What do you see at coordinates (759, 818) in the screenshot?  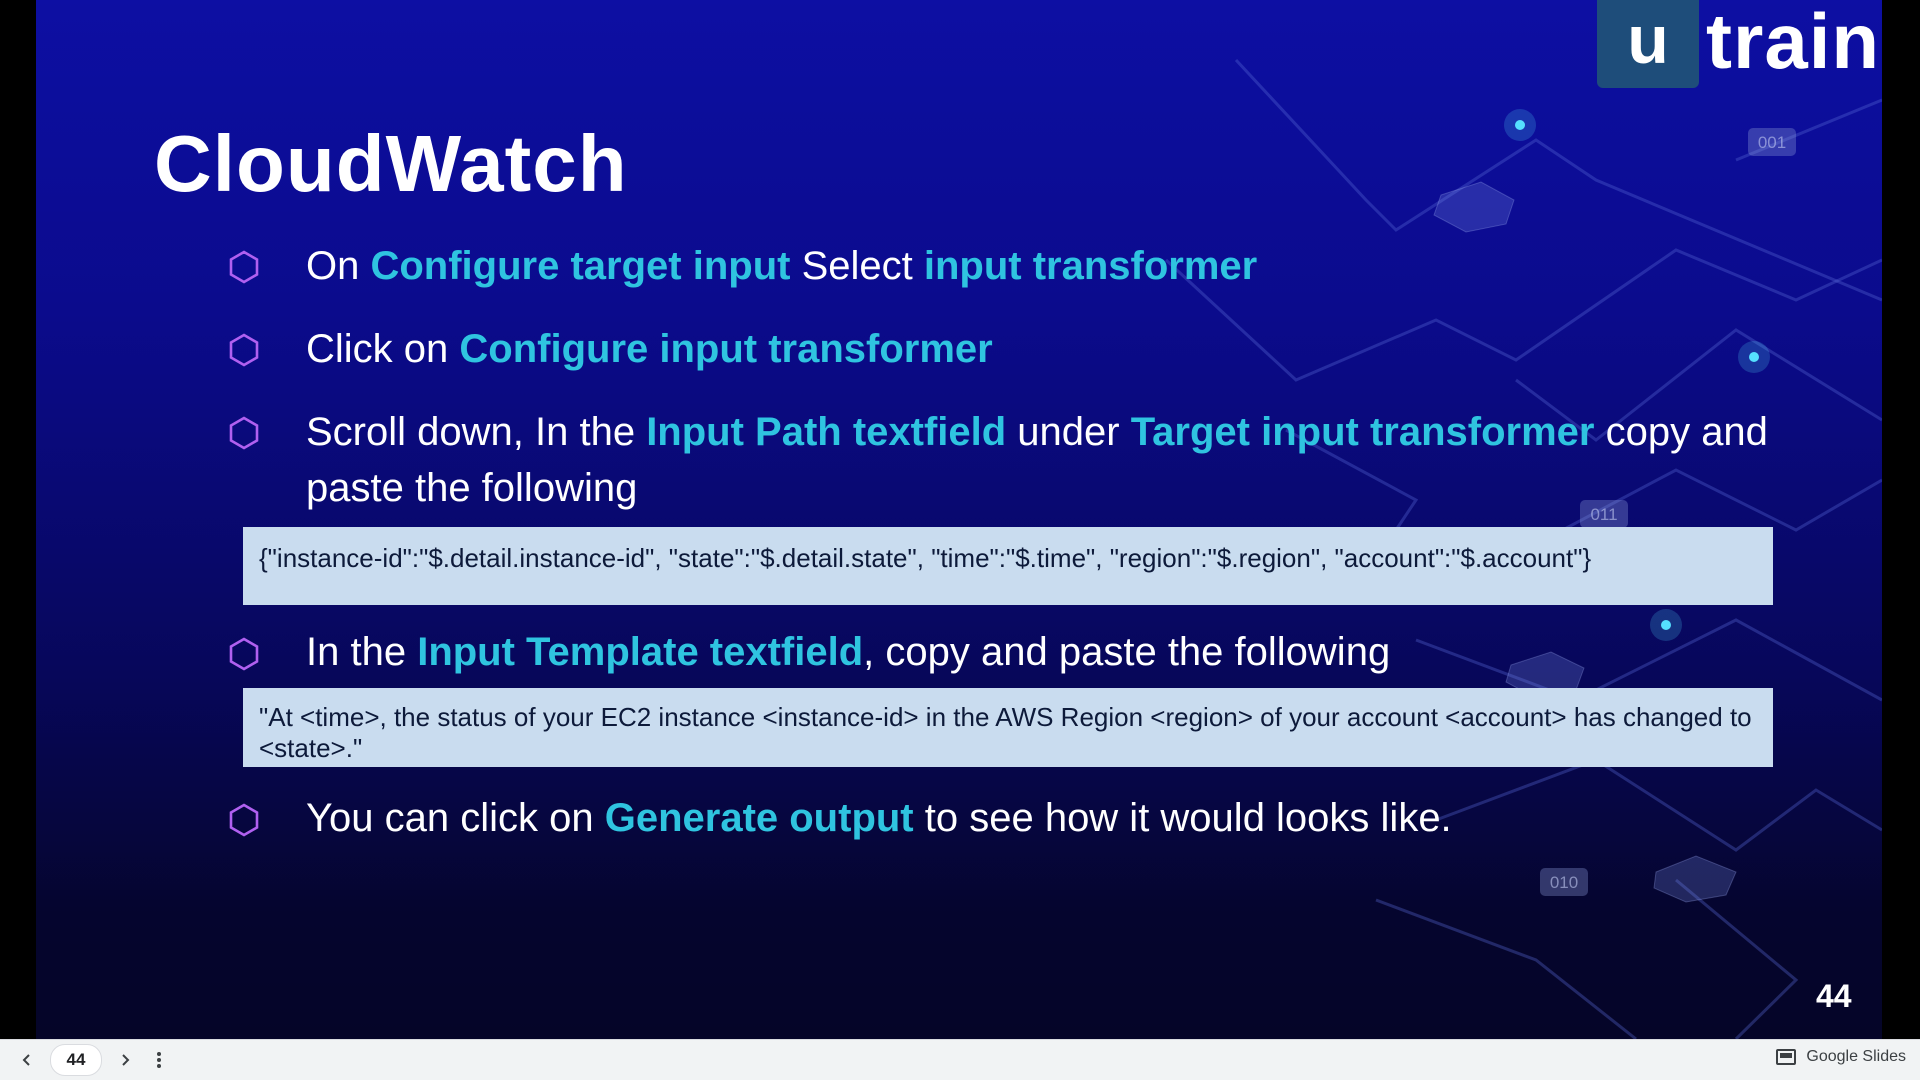 I see `bullet-highlight: Generate output` at bounding box center [759, 818].